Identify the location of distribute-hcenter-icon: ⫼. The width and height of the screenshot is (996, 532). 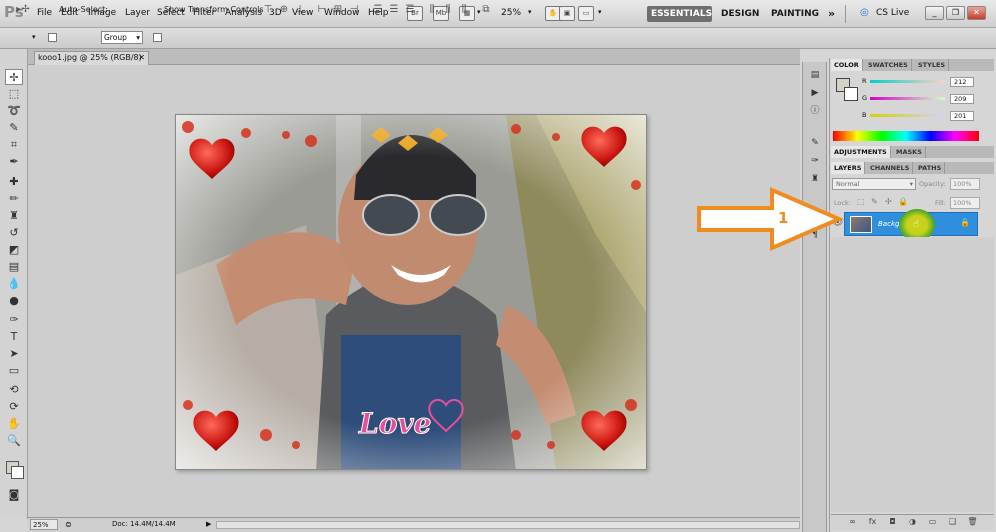
(448, 10).